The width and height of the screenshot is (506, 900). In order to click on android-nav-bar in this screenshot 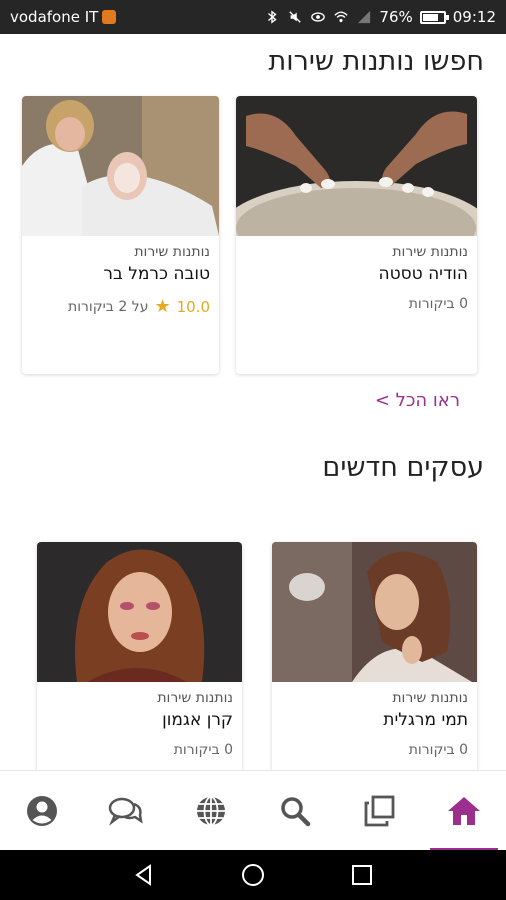, I will do `click(253, 875)`.